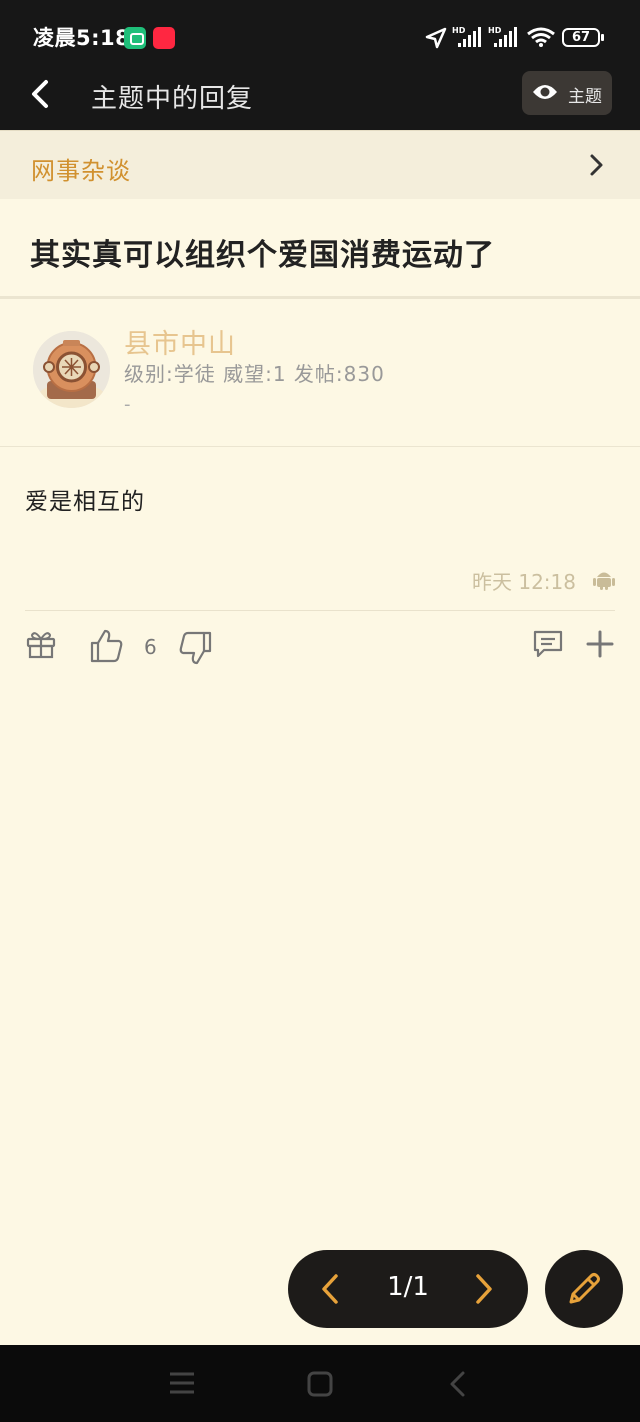  I want to click on battery-indicator: 67, so click(583, 37).